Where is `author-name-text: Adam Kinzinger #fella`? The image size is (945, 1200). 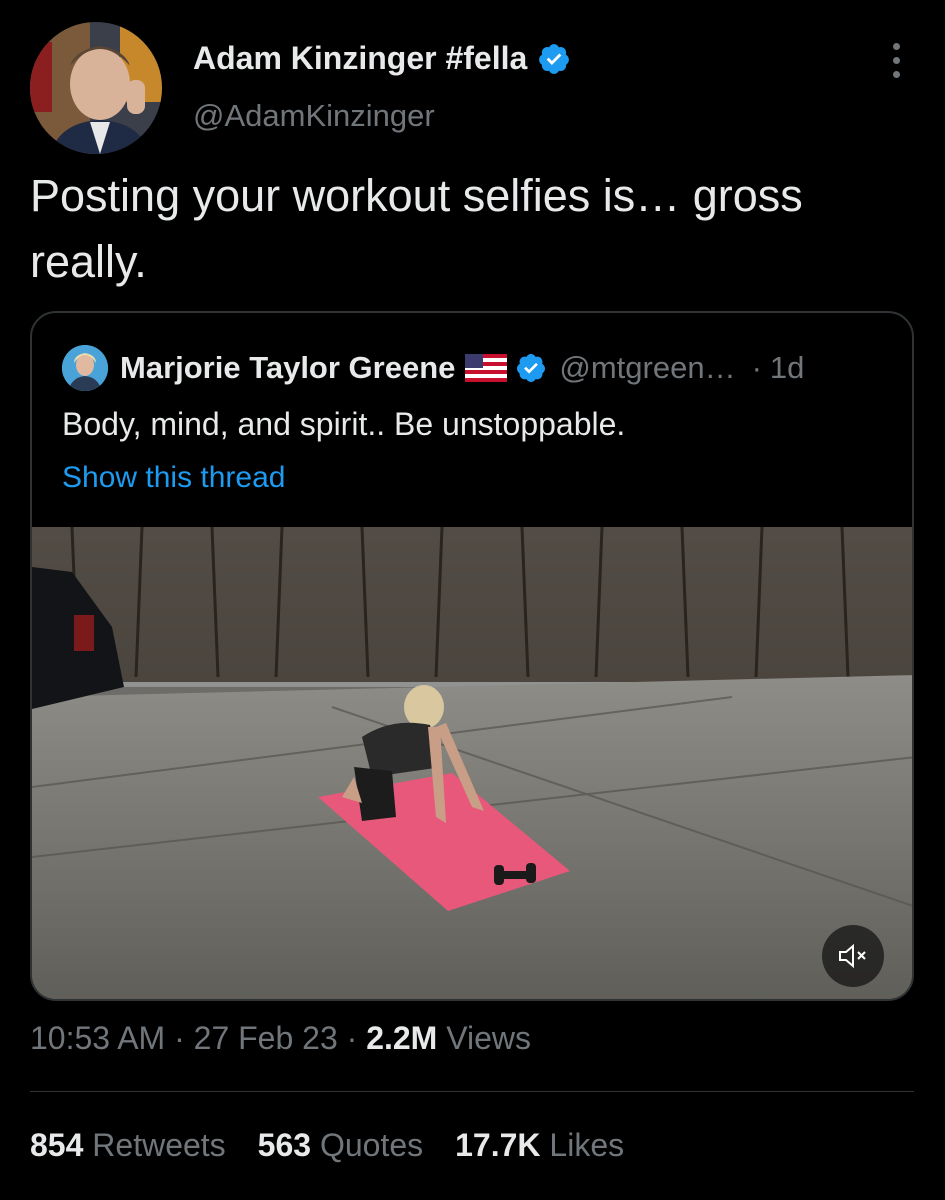 author-name-text: Adam Kinzinger #fella is located at coordinates (360, 58).